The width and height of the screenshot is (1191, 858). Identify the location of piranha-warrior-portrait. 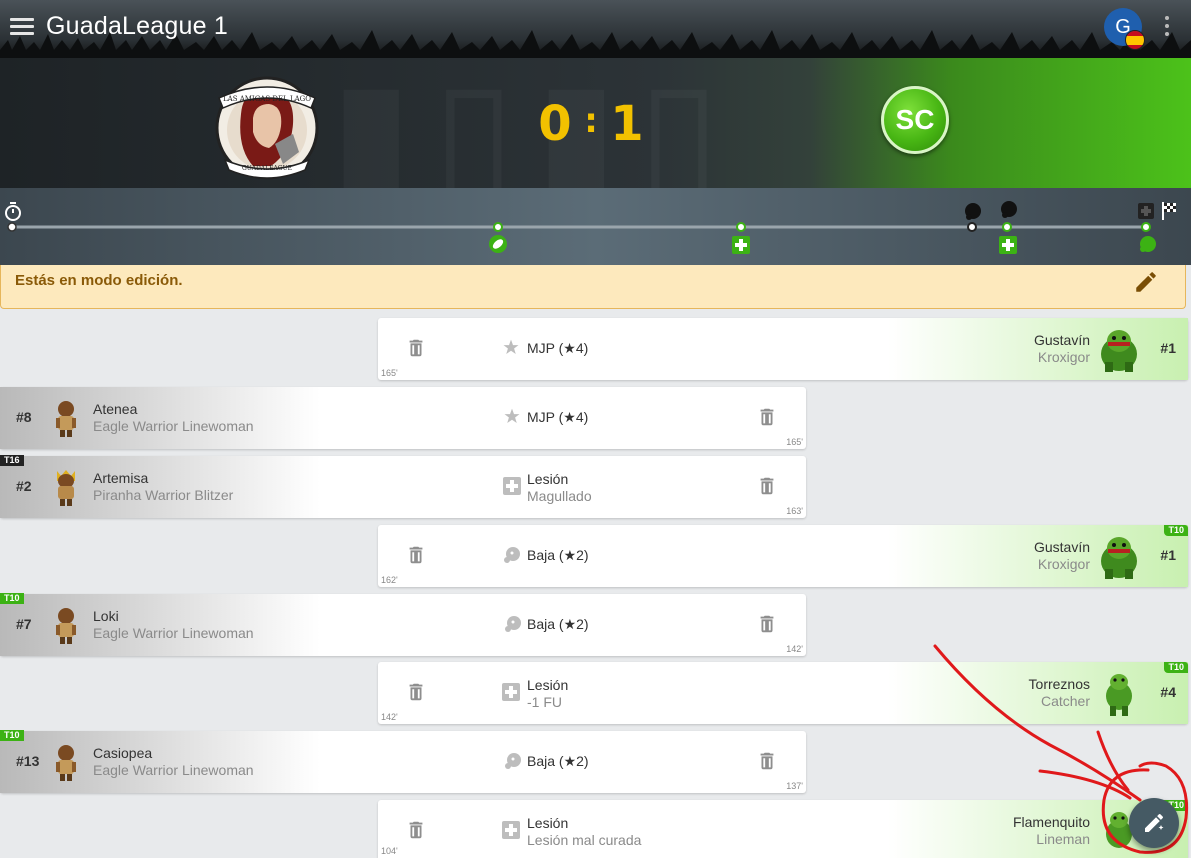
(66, 488).